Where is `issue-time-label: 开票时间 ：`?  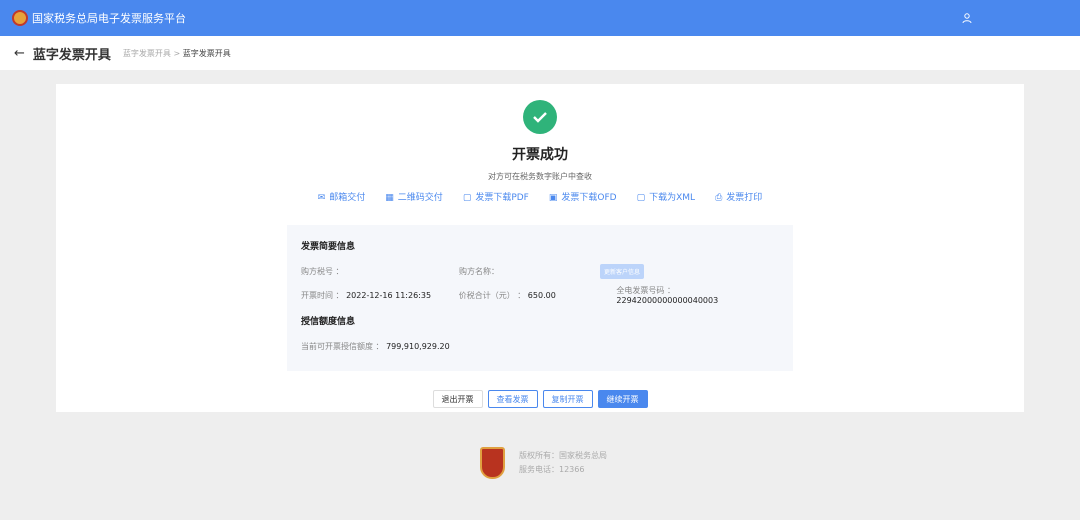 issue-time-label: 开票时间 ： is located at coordinates (322, 295).